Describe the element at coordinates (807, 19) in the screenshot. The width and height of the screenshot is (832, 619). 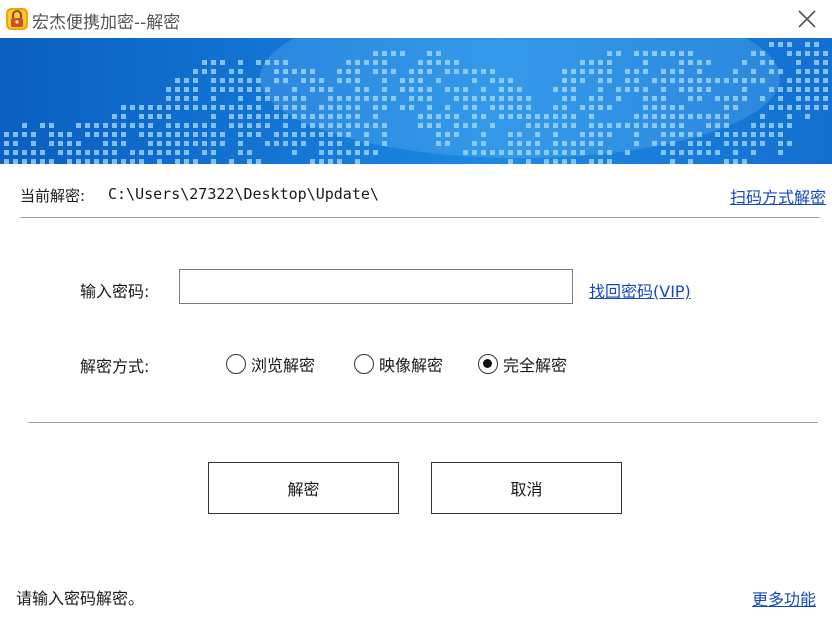
I see `close-icon` at that location.